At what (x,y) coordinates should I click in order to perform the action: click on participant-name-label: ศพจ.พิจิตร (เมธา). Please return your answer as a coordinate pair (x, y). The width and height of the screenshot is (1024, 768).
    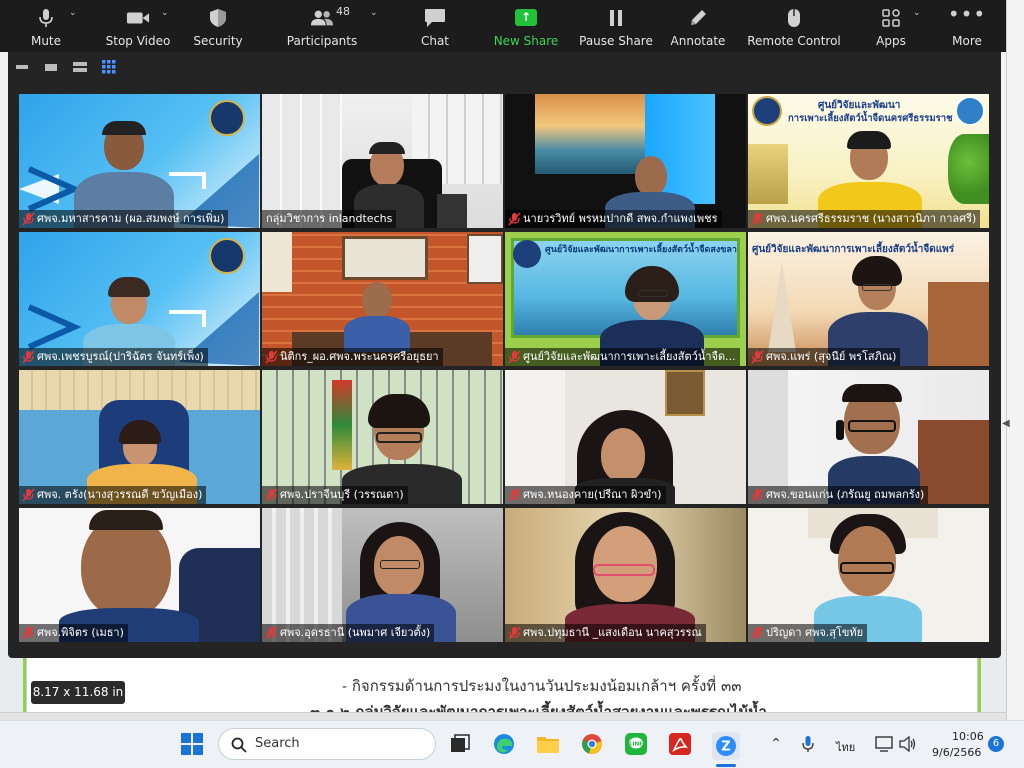
    Looking at the image, I should click on (73, 633).